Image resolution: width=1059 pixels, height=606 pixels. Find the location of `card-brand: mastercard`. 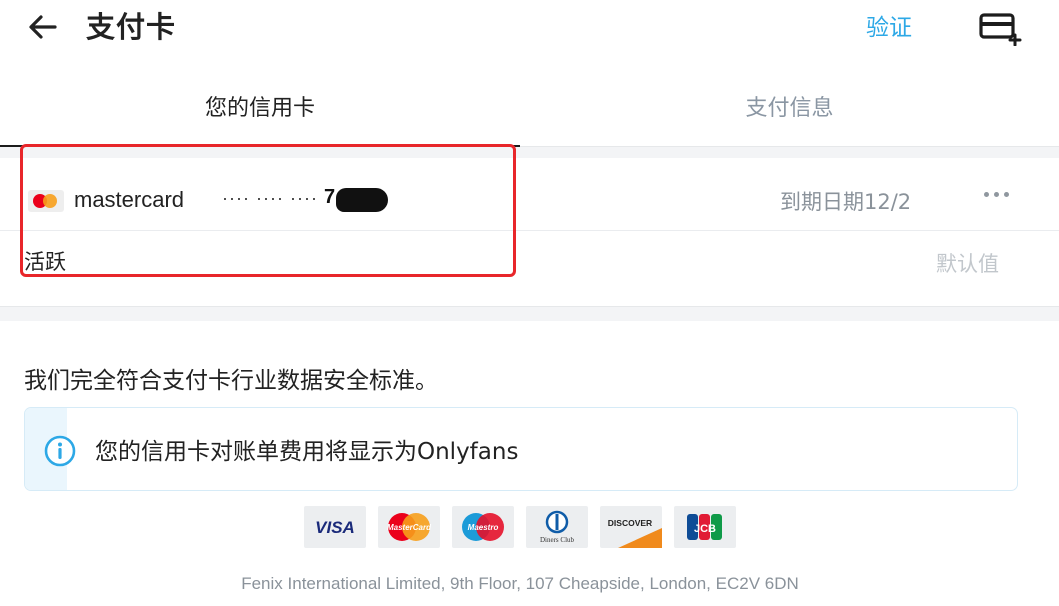

card-brand: mastercard is located at coordinates (129, 199).